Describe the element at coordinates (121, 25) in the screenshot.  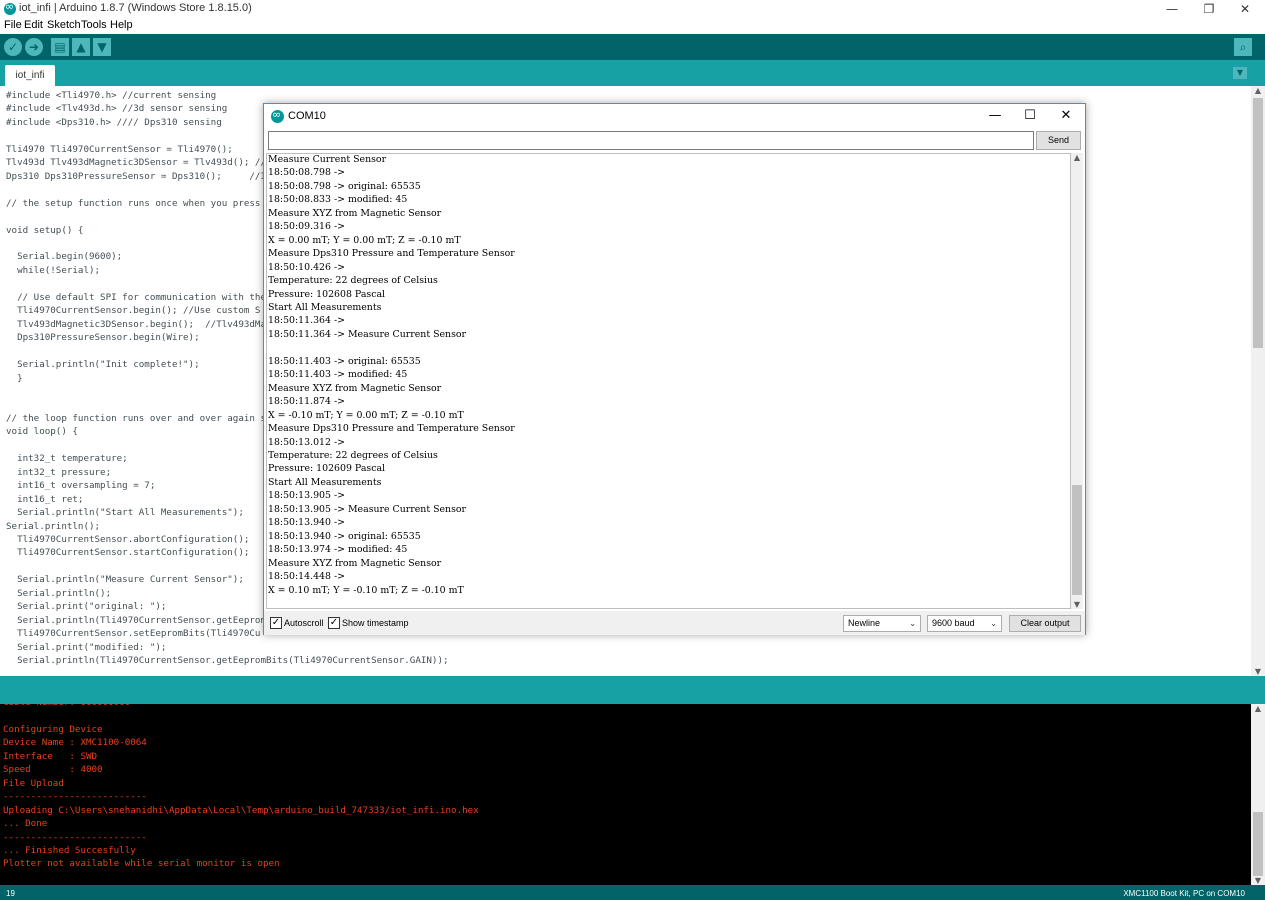
I see `menu-help: Help` at that location.